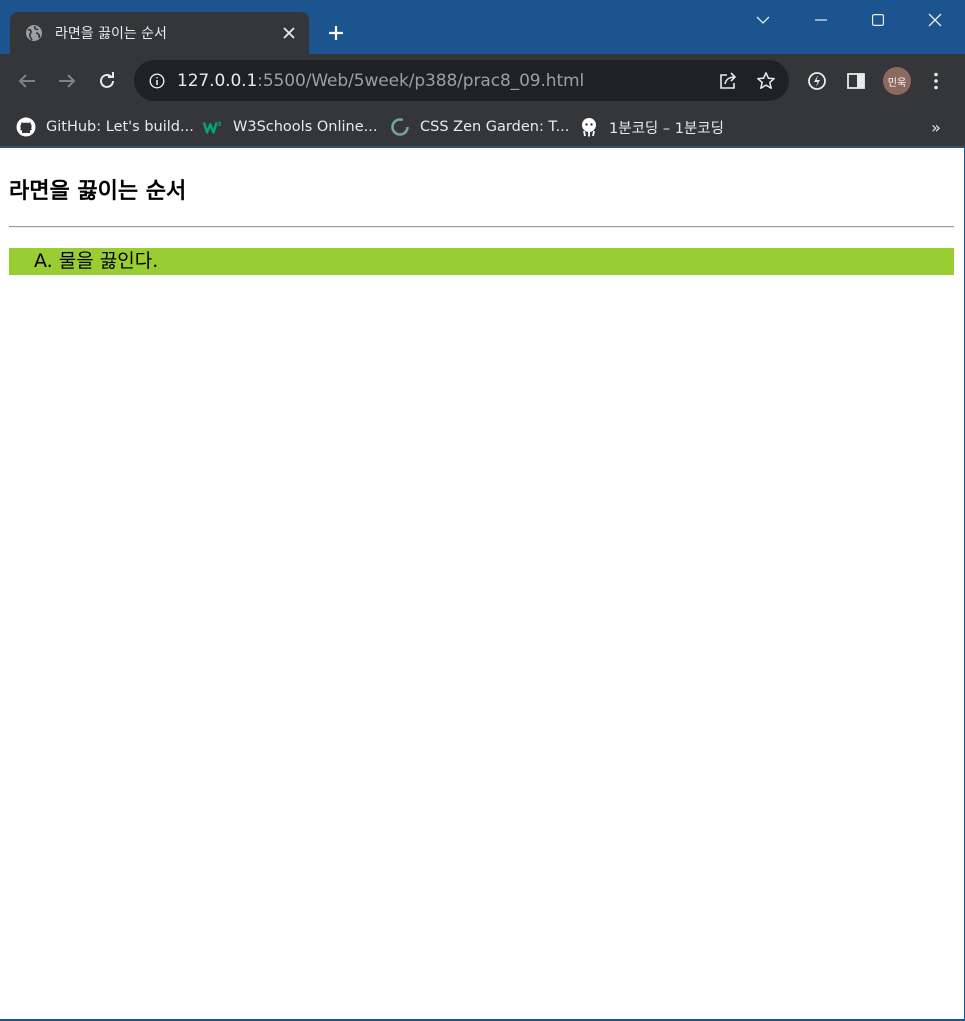 This screenshot has width=965, height=1021. I want to click on svg-text: 3, so click(219, 124).